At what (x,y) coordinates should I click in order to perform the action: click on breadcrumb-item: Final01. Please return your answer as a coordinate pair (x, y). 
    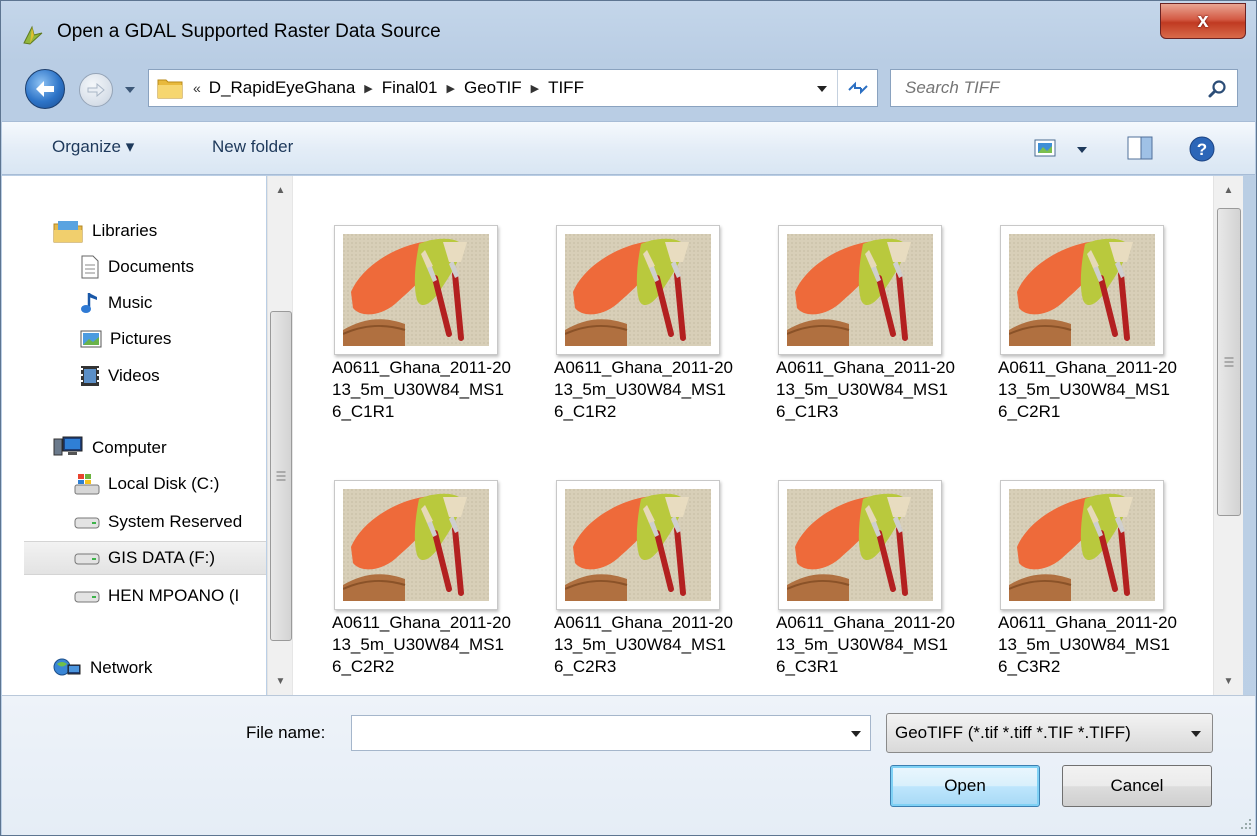
    Looking at the image, I should click on (410, 88).